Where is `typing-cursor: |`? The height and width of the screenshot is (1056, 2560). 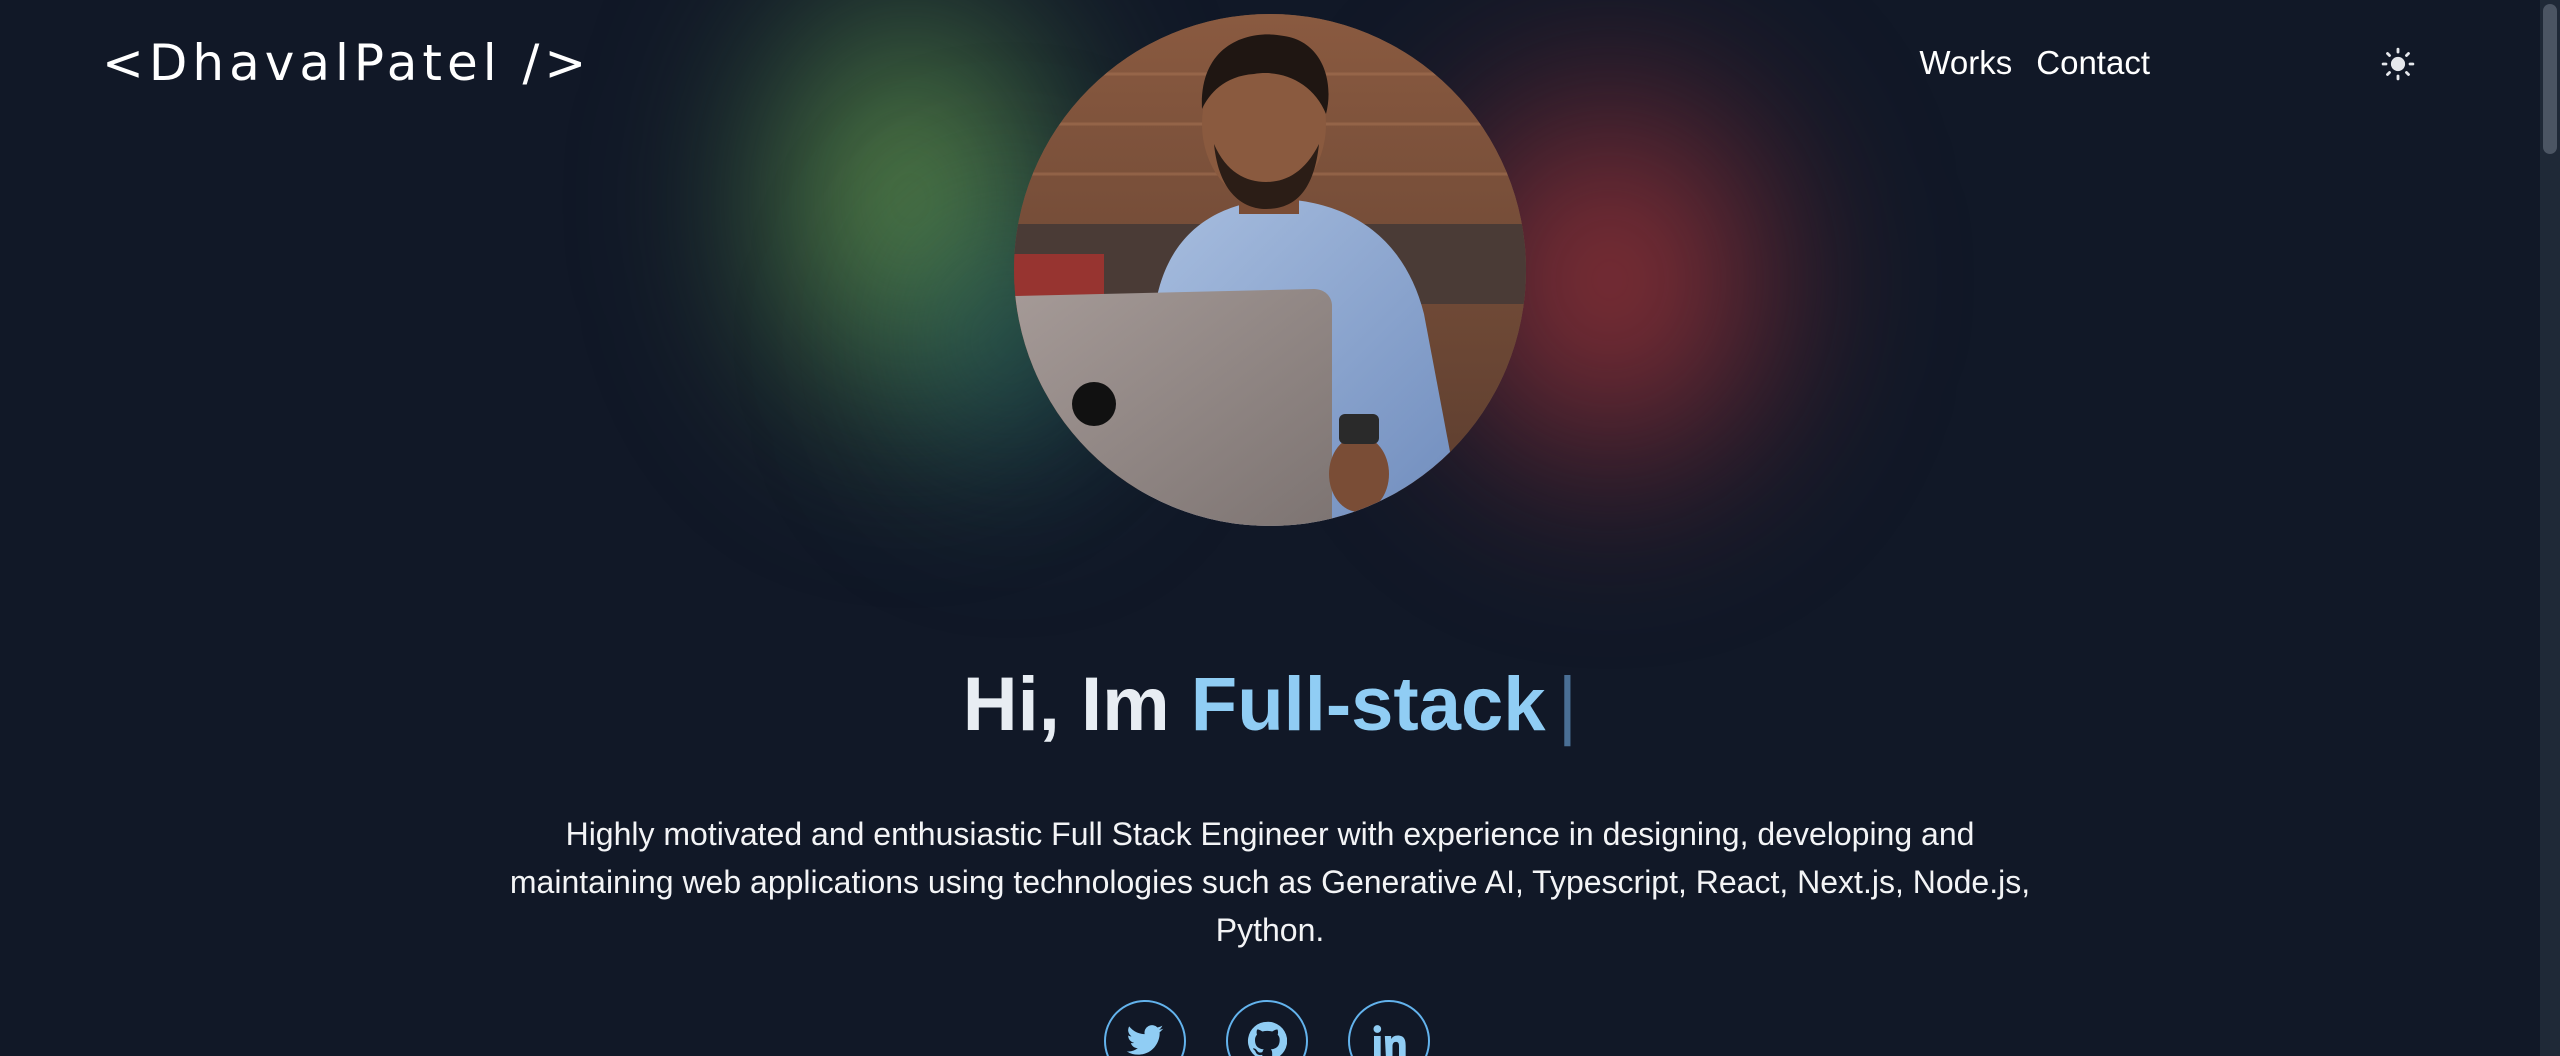
typing-cursor: | is located at coordinates (1567, 704).